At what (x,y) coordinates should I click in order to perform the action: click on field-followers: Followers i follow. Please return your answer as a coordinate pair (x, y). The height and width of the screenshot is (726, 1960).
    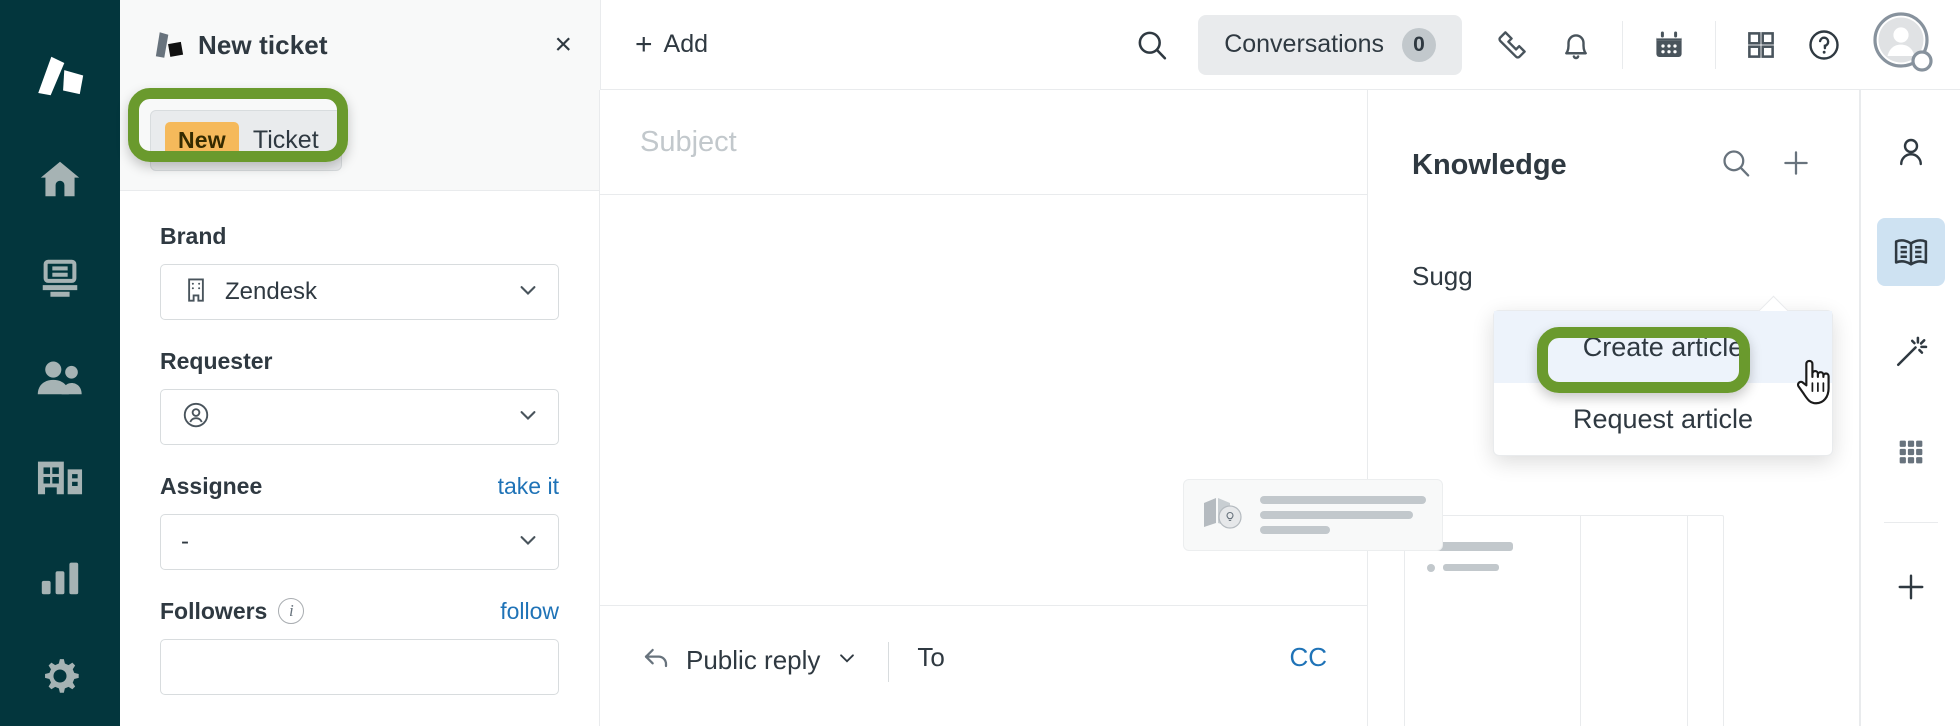
    Looking at the image, I should click on (359, 645).